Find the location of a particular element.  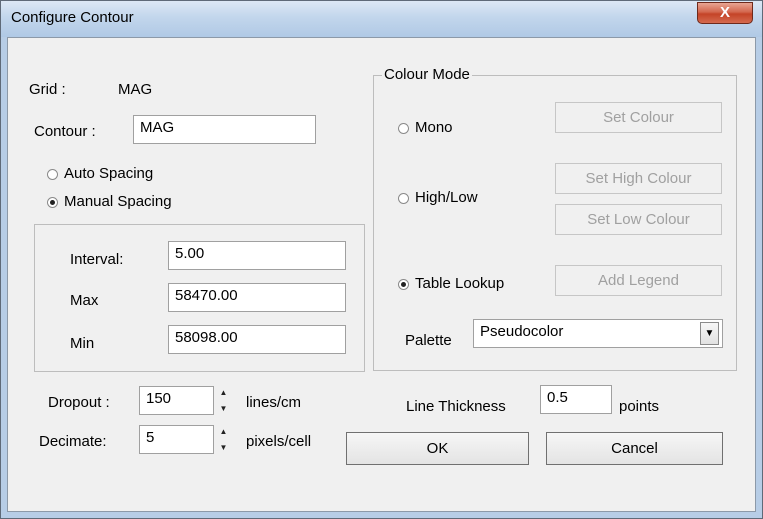

dropout-input: 150 is located at coordinates (176, 400).